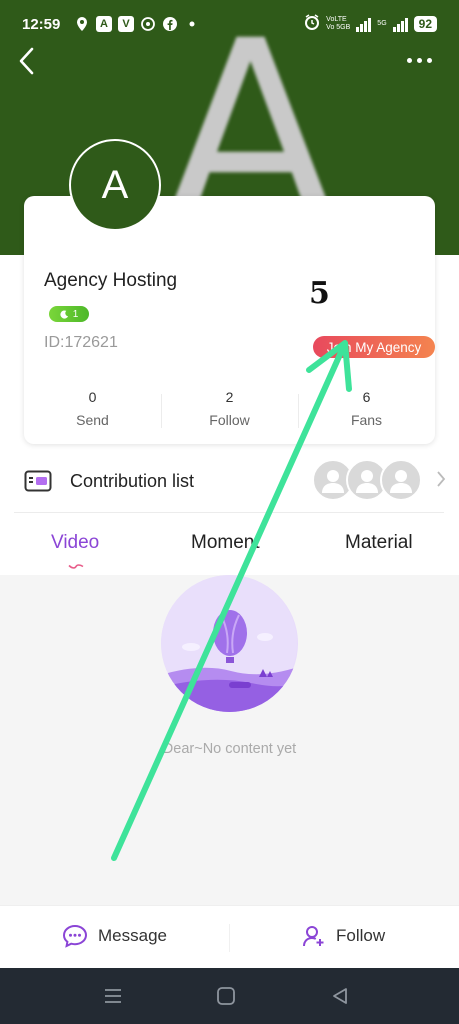 The width and height of the screenshot is (459, 1024). What do you see at coordinates (137, 24) in the screenshot?
I see `notification-icons: A V` at bounding box center [137, 24].